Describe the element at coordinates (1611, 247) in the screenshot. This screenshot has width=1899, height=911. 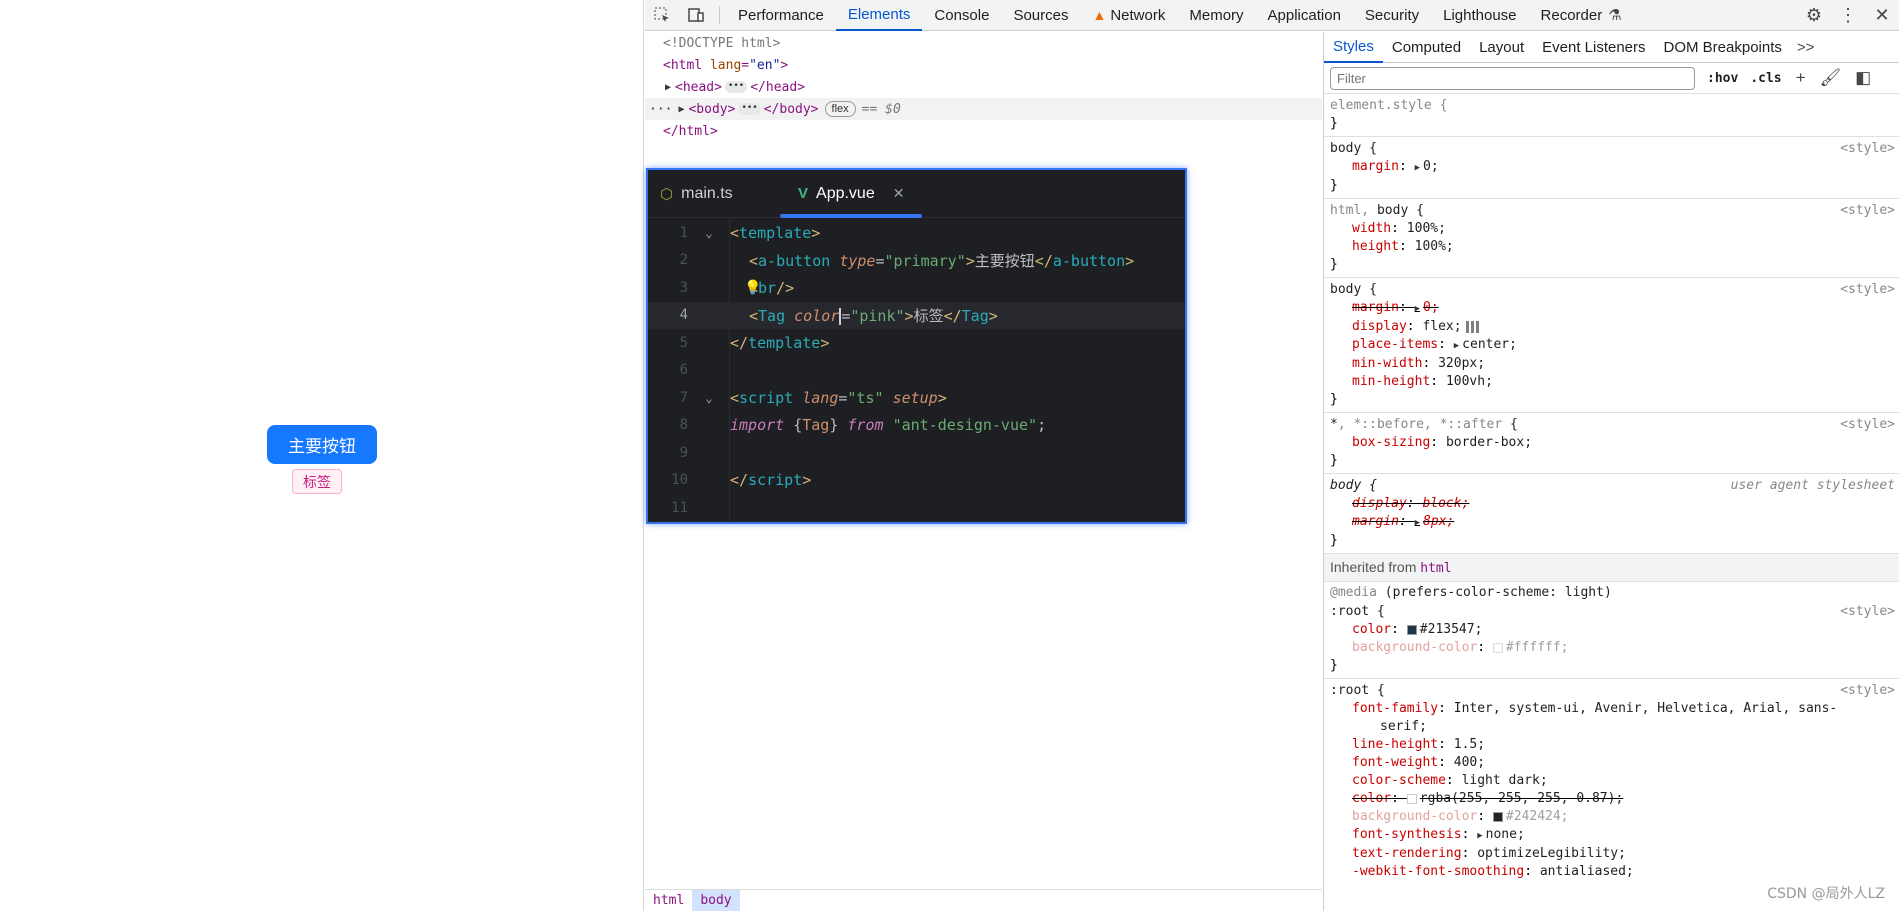
I see `style-declaration: height: 100%;` at that location.